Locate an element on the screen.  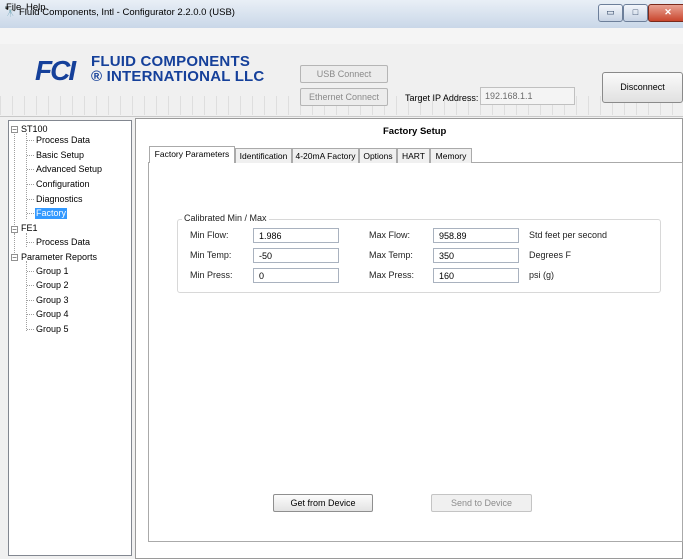
max-press-label: Max Press: is located at coordinates (392, 275).